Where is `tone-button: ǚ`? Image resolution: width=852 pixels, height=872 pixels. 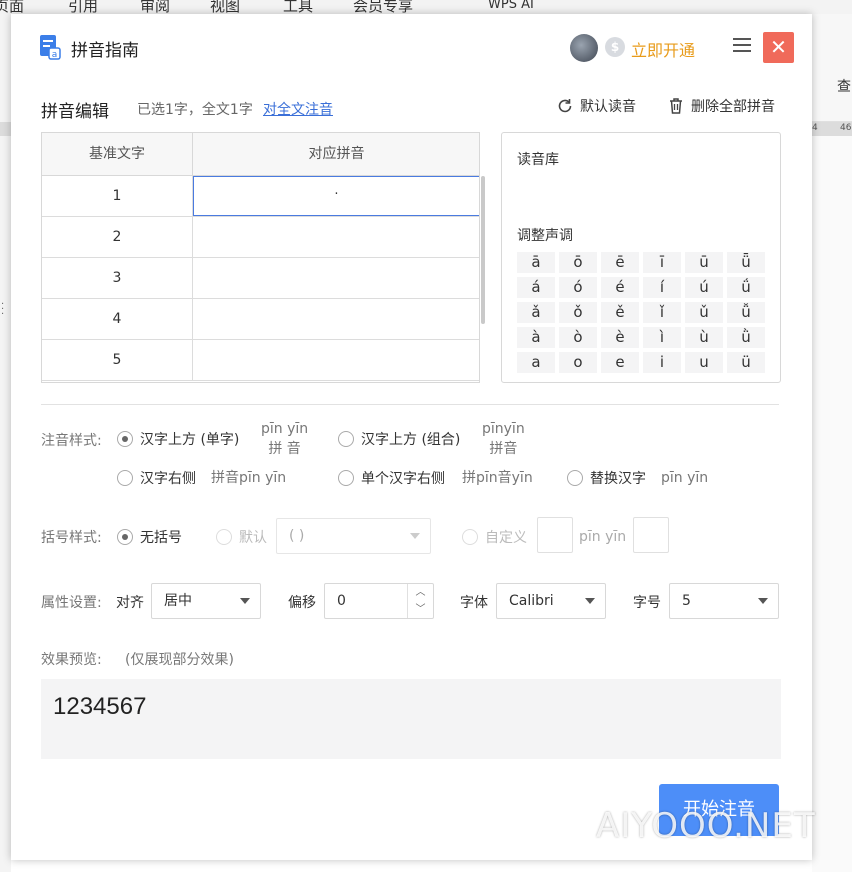 tone-button: ǚ is located at coordinates (746, 312).